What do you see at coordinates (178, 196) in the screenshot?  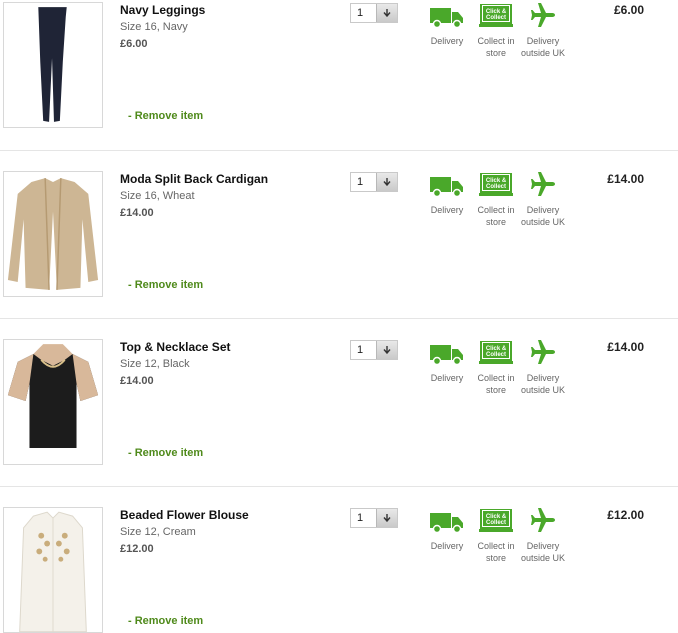 I see `product-colour: Wheat` at bounding box center [178, 196].